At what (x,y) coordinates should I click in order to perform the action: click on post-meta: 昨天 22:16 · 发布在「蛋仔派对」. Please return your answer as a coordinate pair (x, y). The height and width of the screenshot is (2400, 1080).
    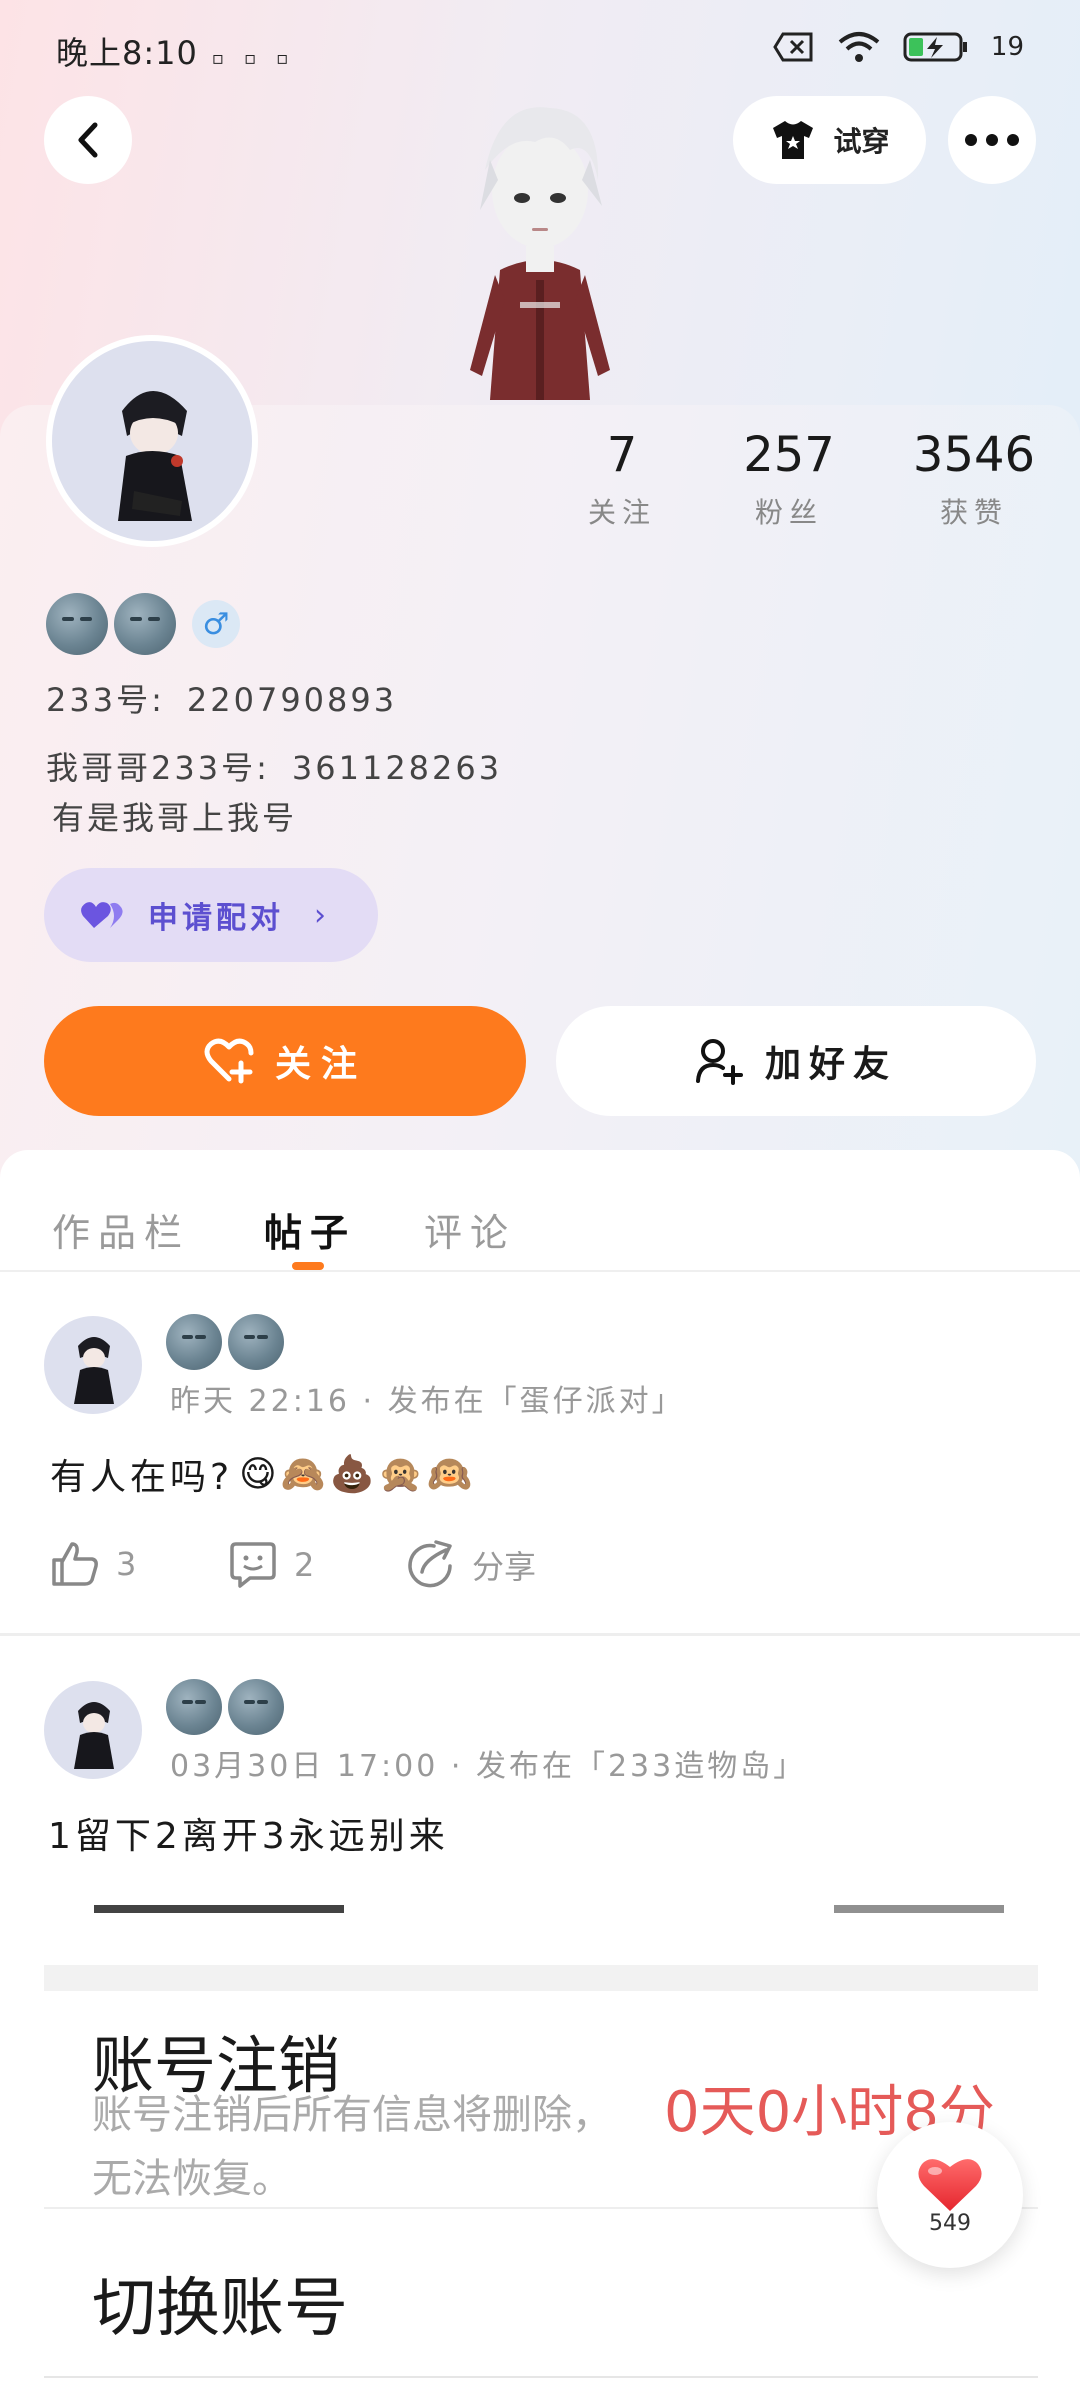
    Looking at the image, I should click on (427, 1401).